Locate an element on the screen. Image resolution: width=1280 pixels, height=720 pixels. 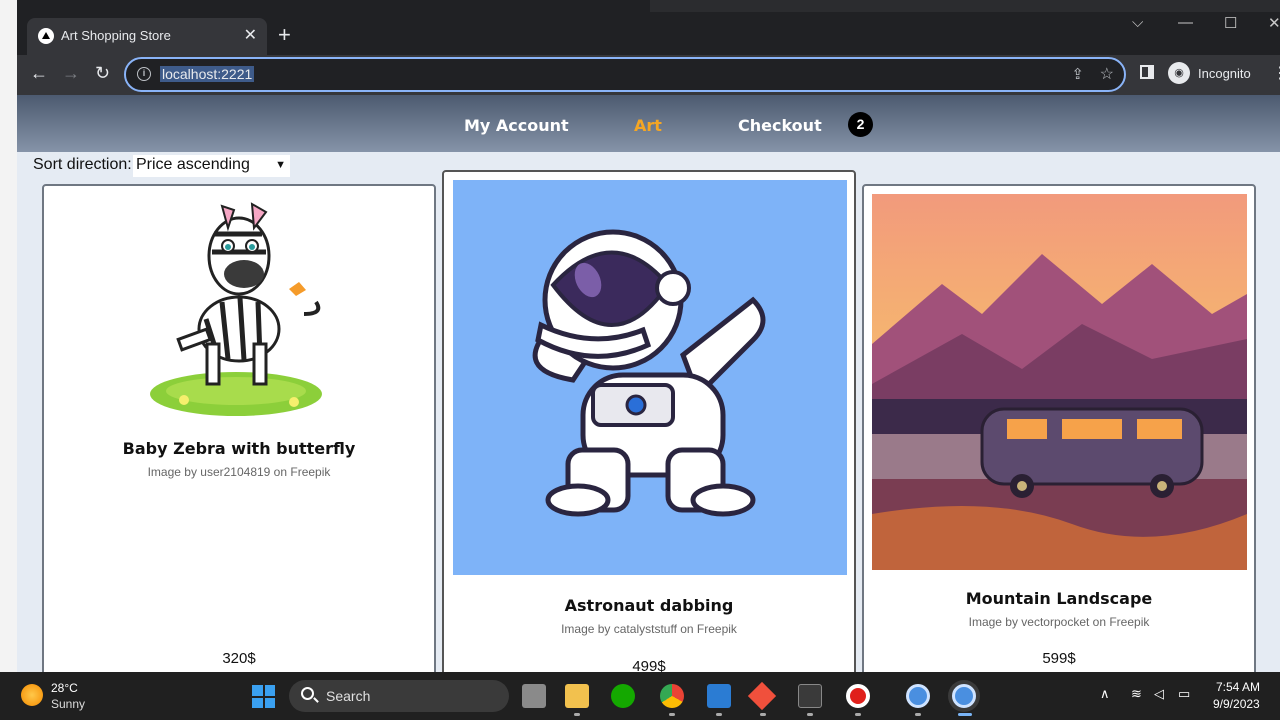
site-favicon-icon is located at coordinates (46, 36).